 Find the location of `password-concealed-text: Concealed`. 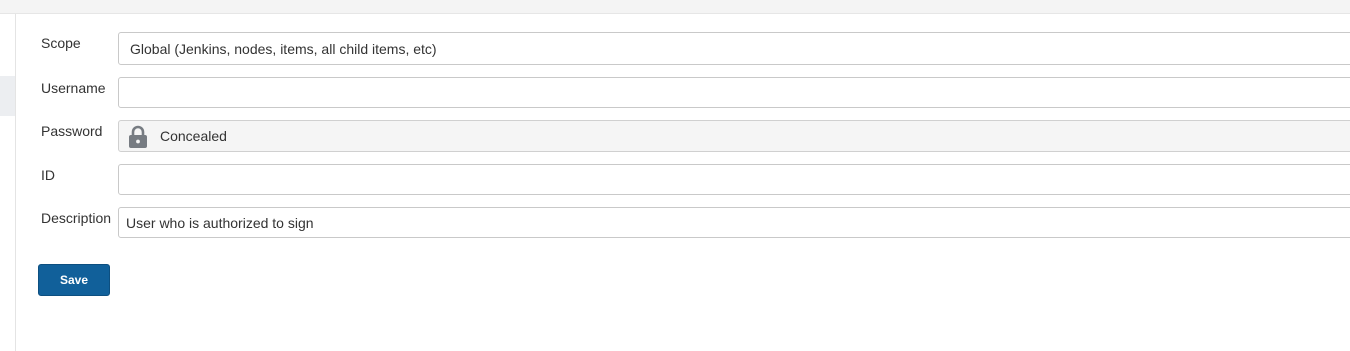

password-concealed-text: Concealed is located at coordinates (193, 136).